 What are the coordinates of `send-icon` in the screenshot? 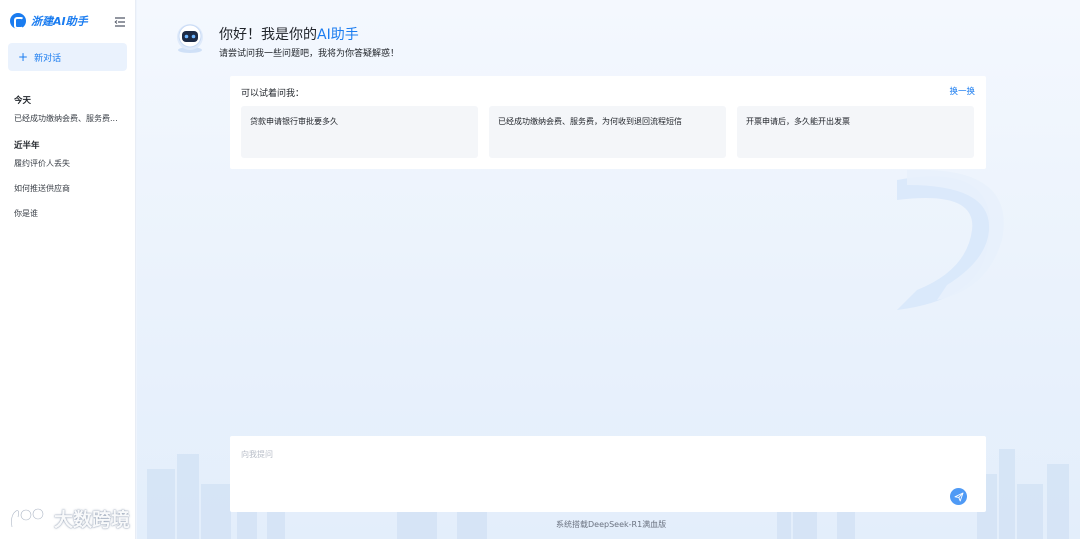 It's located at (958, 496).